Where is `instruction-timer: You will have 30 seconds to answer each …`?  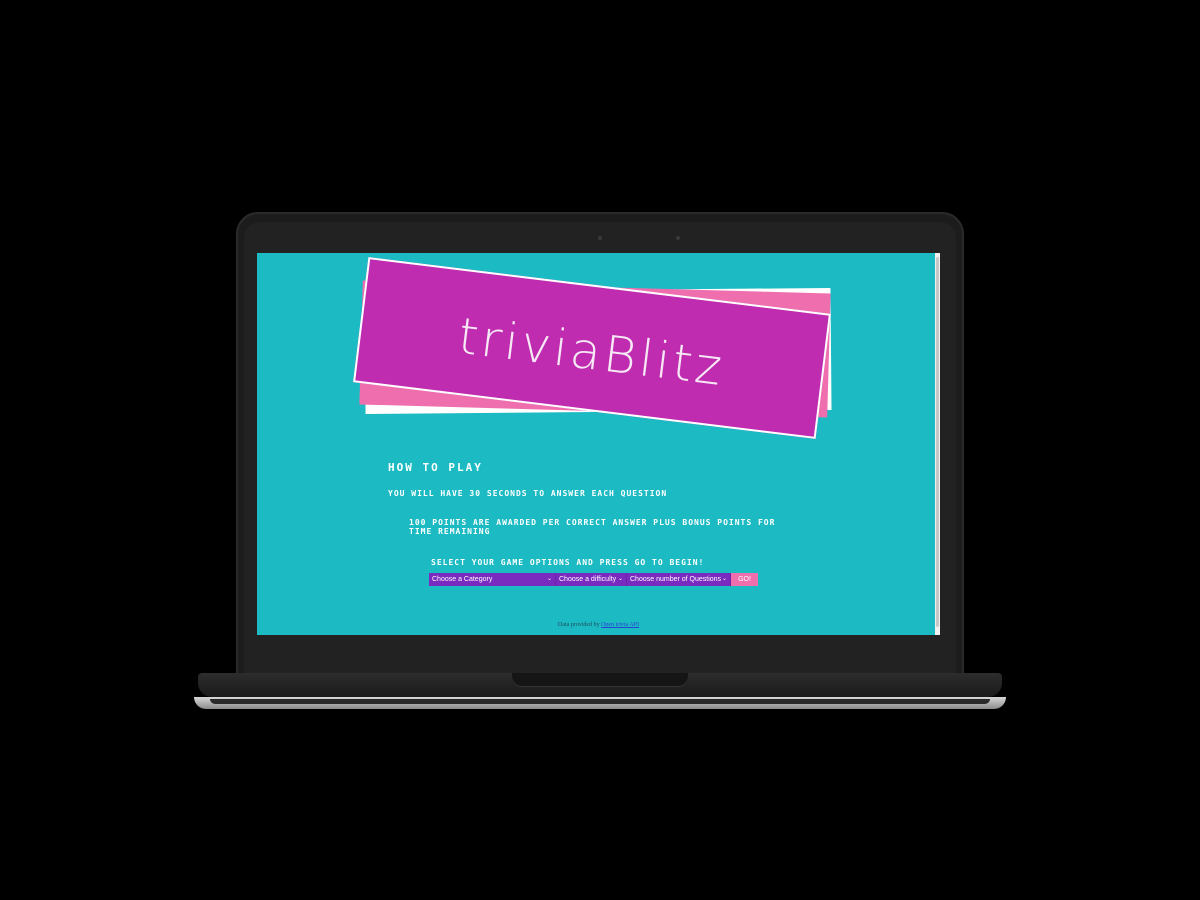
instruction-timer: You will have 30 seconds to answer each … is located at coordinates (528, 493).